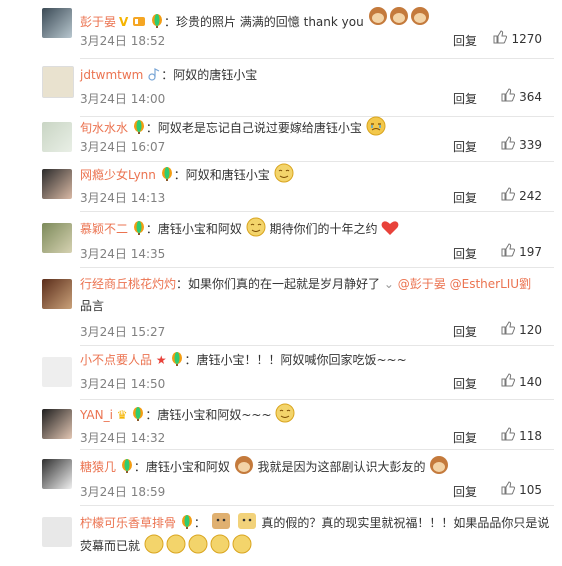 This screenshot has height=566, width=562. Describe the element at coordinates (104, 128) in the screenshot. I see `username: 旬水水水` at that location.